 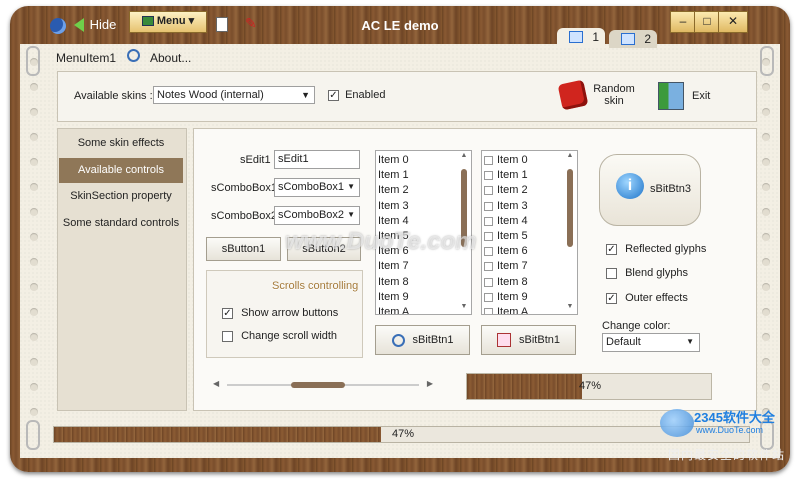 I want to click on sbutton1: sButton1, so click(x=243, y=249).